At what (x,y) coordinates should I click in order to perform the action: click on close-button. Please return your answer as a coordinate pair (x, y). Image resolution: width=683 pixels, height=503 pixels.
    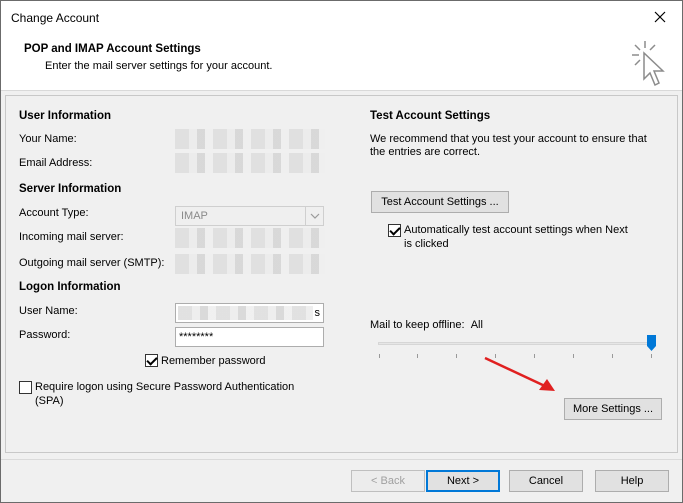
    Looking at the image, I should click on (660, 17).